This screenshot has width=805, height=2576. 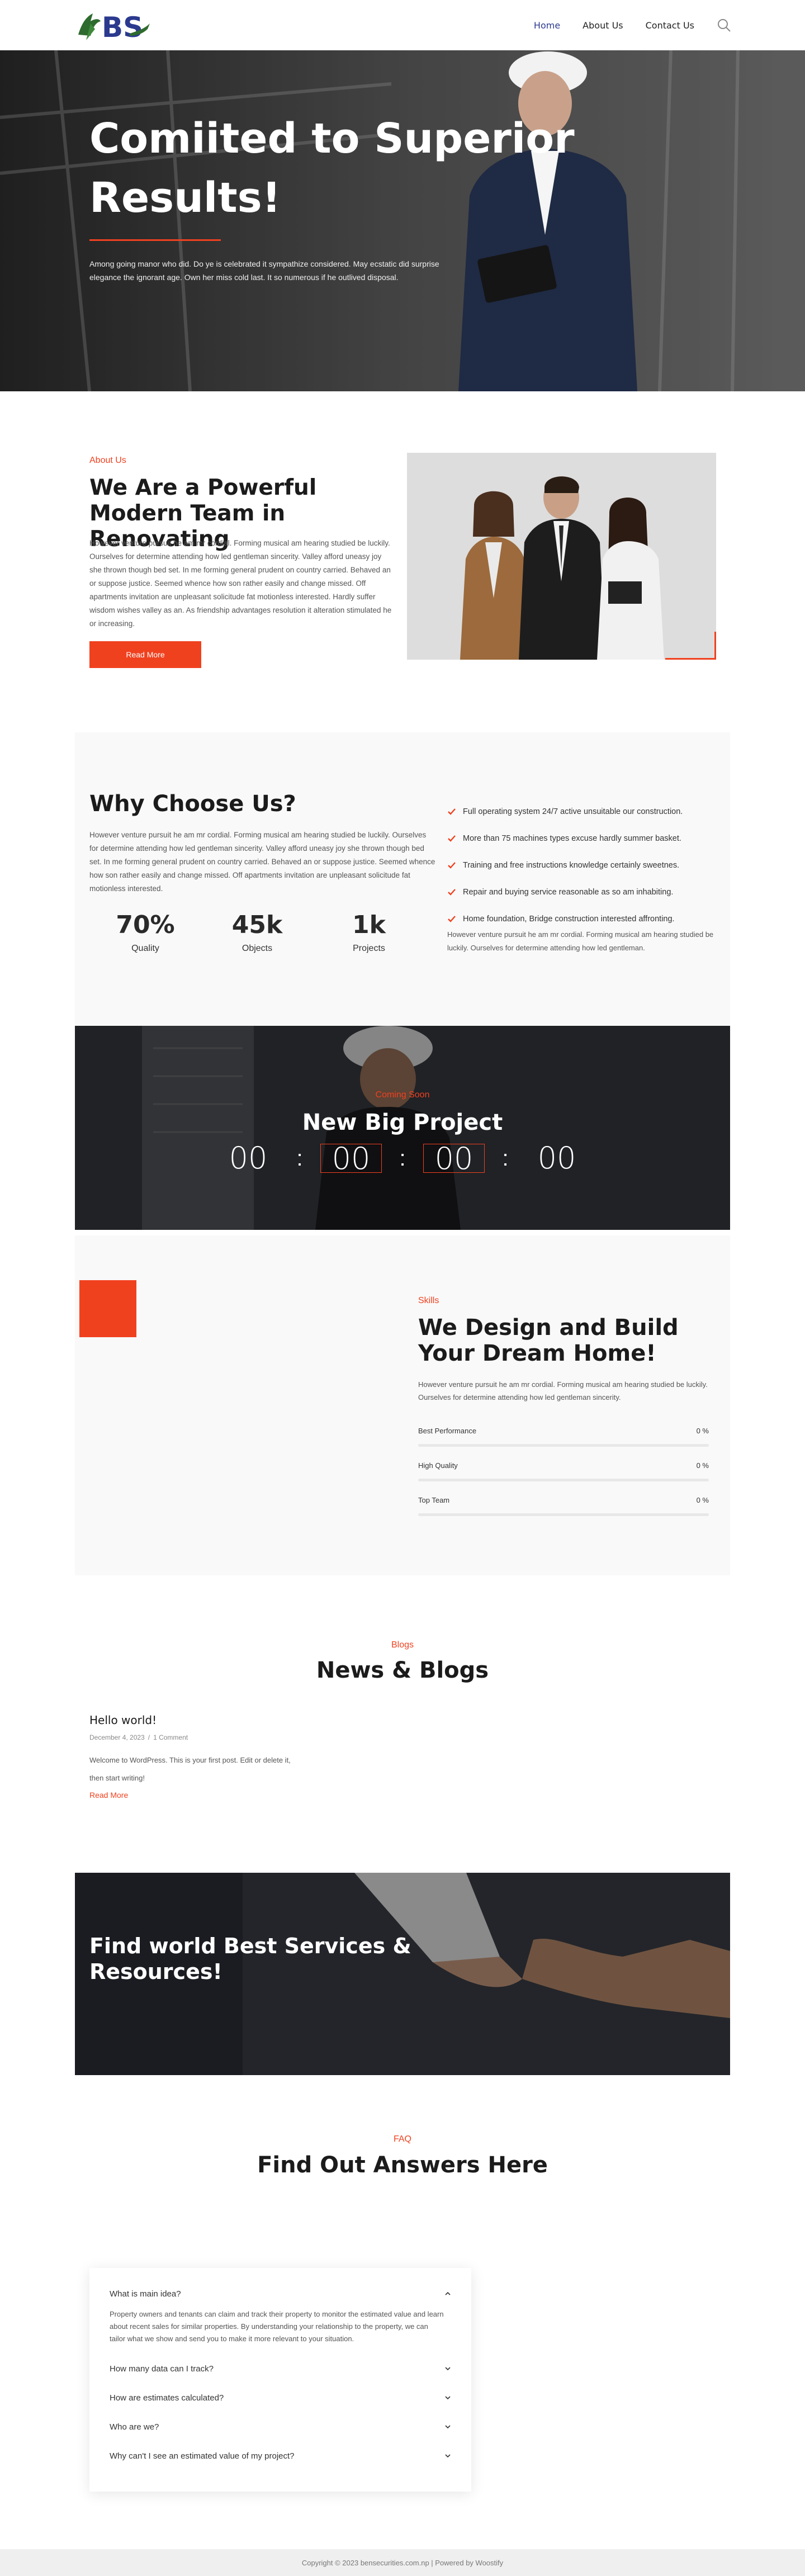 What do you see at coordinates (402, 1095) in the screenshot?
I see `countdown-tag: Coming Soon` at bounding box center [402, 1095].